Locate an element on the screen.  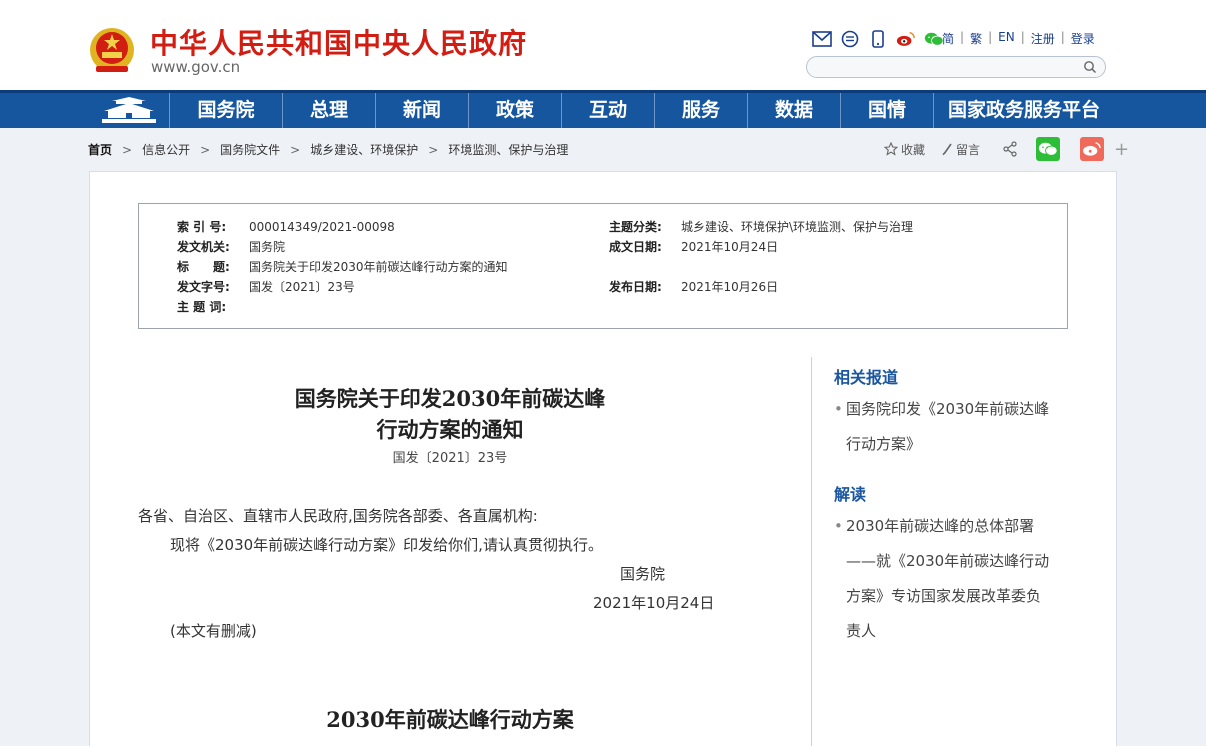
breadcrumb-environment-monitoring: 环境监测、保护与治理 is located at coordinates (508, 149).